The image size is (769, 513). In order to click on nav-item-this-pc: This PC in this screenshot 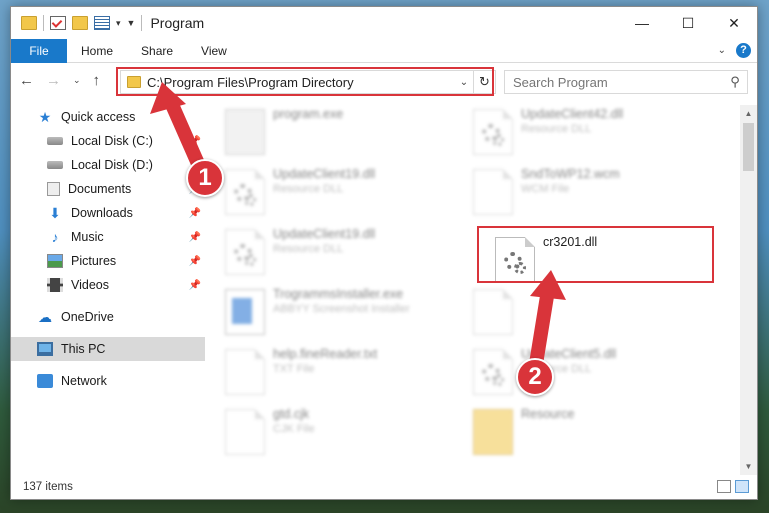, I will do `click(108, 349)`.